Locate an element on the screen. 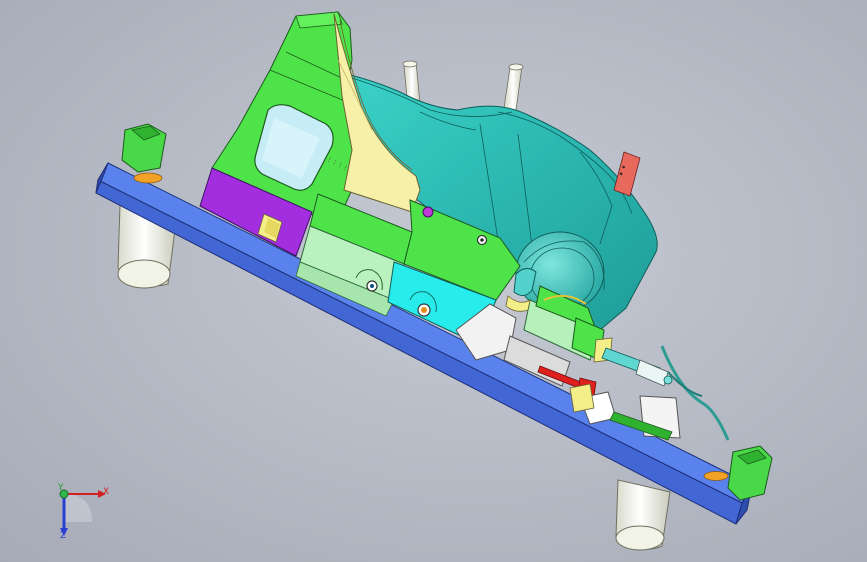 This screenshot has height=562, width=867. support-leg-right is located at coordinates (643, 515).